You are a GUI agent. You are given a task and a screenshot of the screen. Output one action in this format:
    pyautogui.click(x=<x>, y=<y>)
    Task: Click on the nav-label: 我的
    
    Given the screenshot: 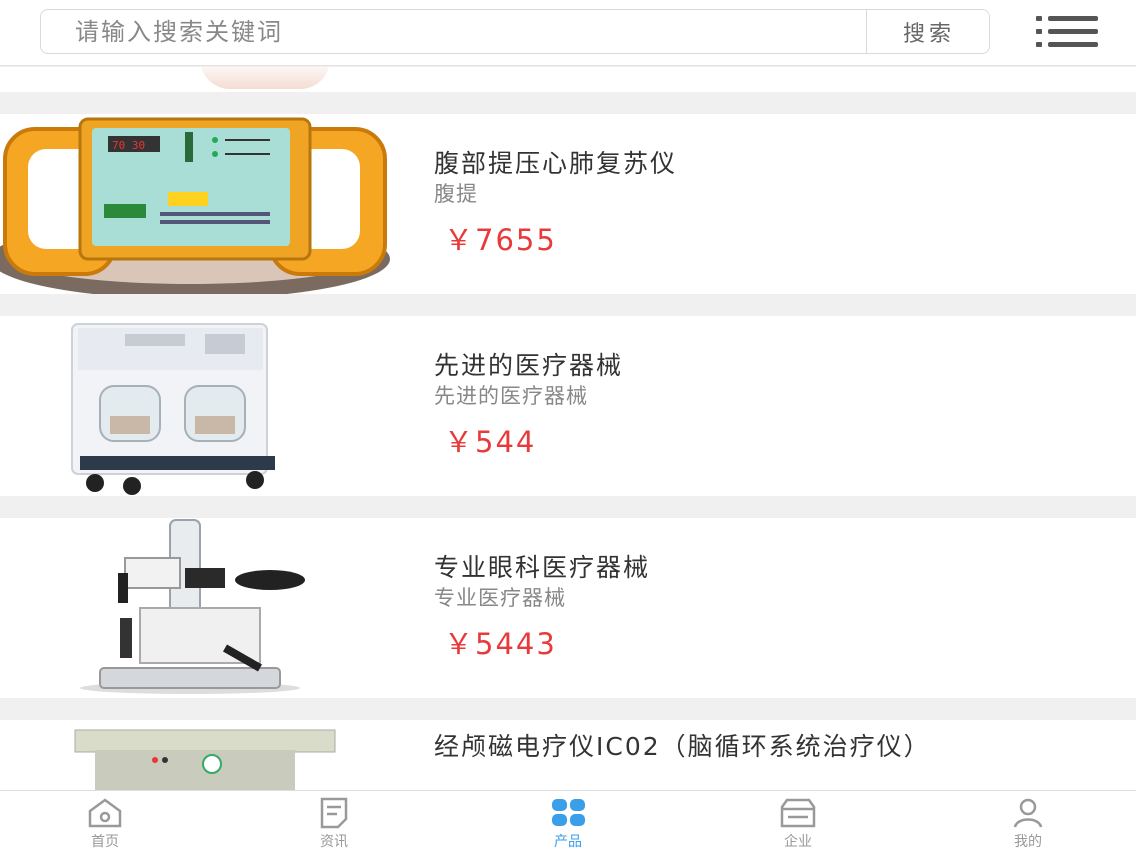 What is the action you would take?
    pyautogui.click(x=1028, y=842)
    